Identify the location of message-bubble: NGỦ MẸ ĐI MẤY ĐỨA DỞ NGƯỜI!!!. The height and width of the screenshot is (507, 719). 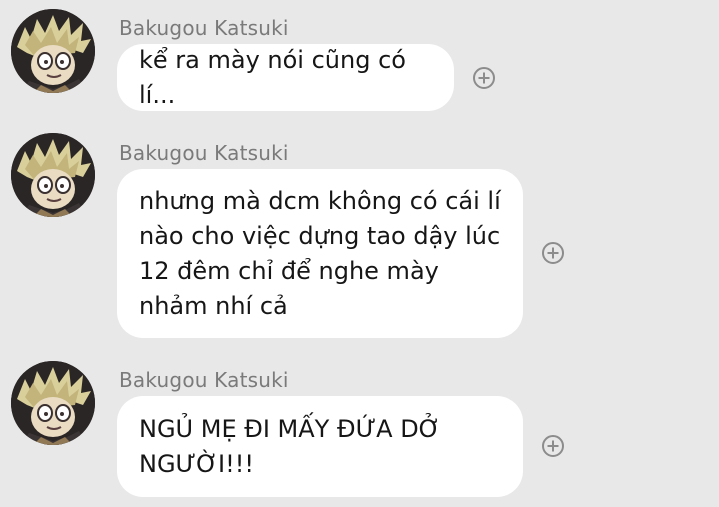
(320, 446).